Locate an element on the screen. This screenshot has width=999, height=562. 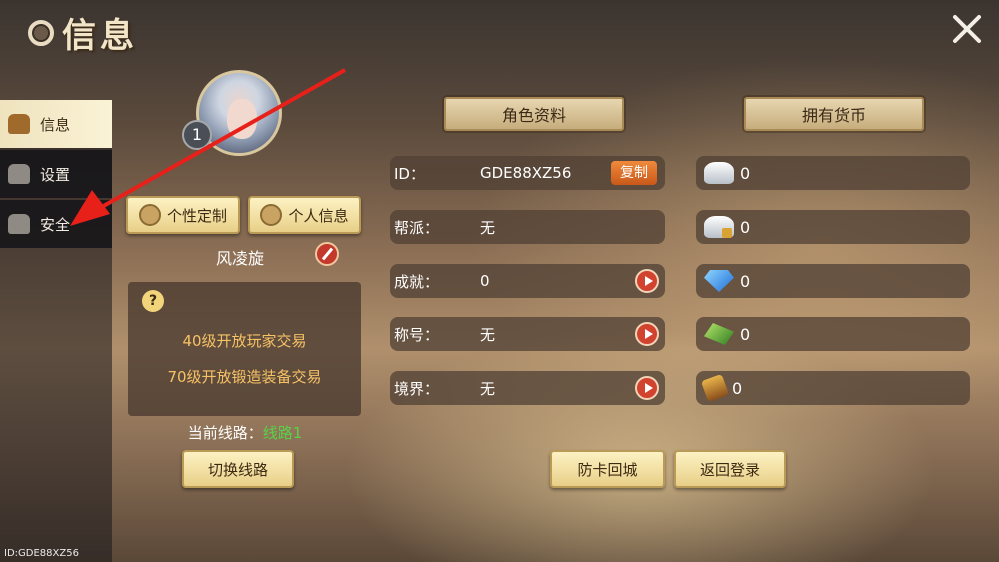
tips-panel: ? 40级开放玩家交易 70级开放锻造装备交易 is located at coordinates (244, 349).